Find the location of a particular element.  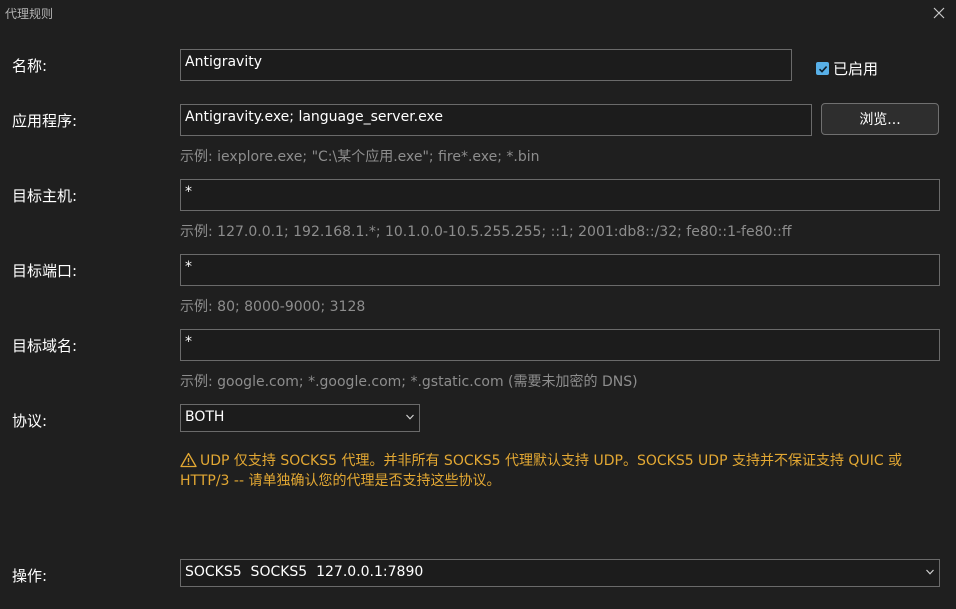

close-button is located at coordinates (939, 13).